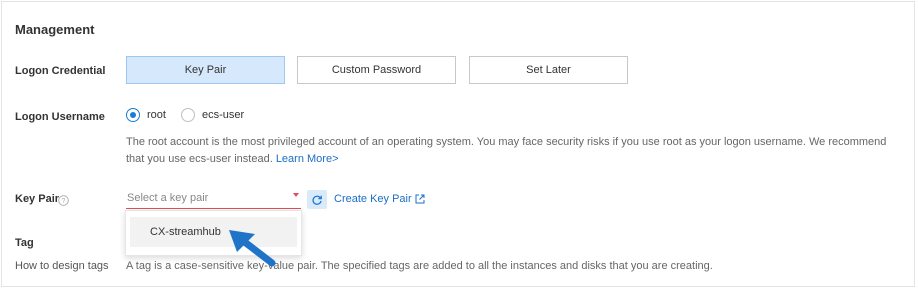  Describe the element at coordinates (420, 199) in the screenshot. I see `external-link-icon` at that location.